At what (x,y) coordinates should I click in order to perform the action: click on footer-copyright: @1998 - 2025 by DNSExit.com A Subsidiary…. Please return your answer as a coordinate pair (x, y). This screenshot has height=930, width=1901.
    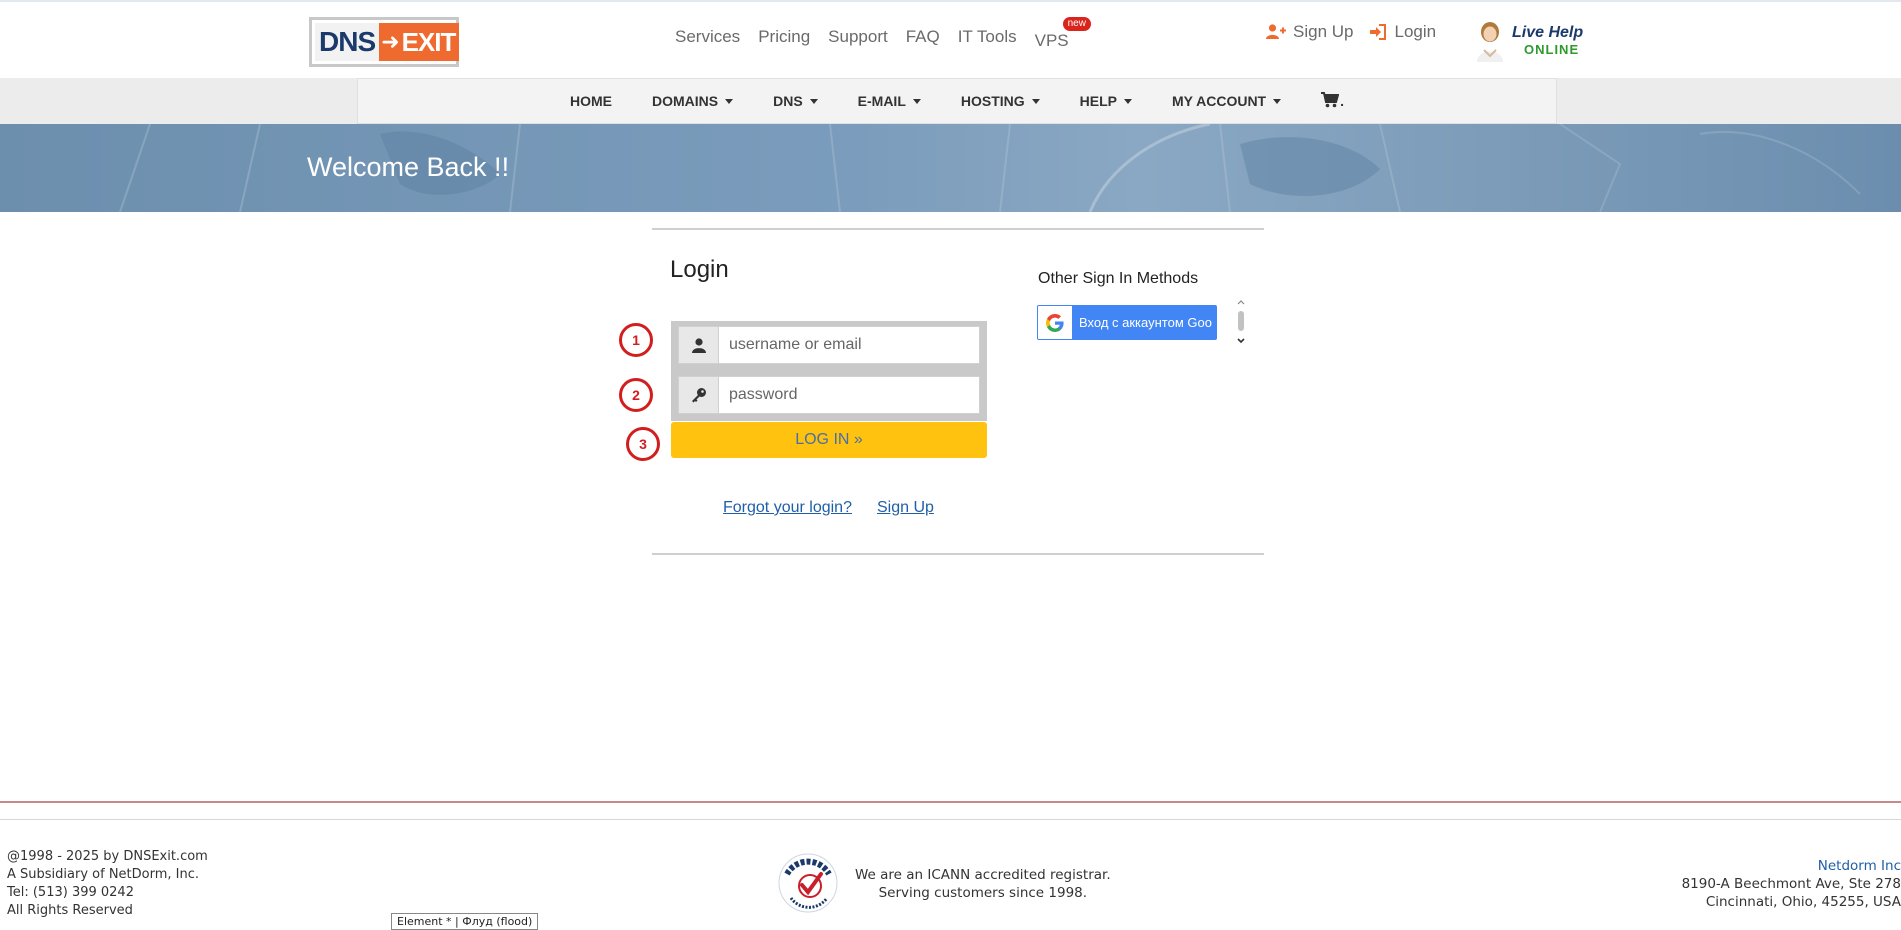
    Looking at the image, I should click on (107, 884).